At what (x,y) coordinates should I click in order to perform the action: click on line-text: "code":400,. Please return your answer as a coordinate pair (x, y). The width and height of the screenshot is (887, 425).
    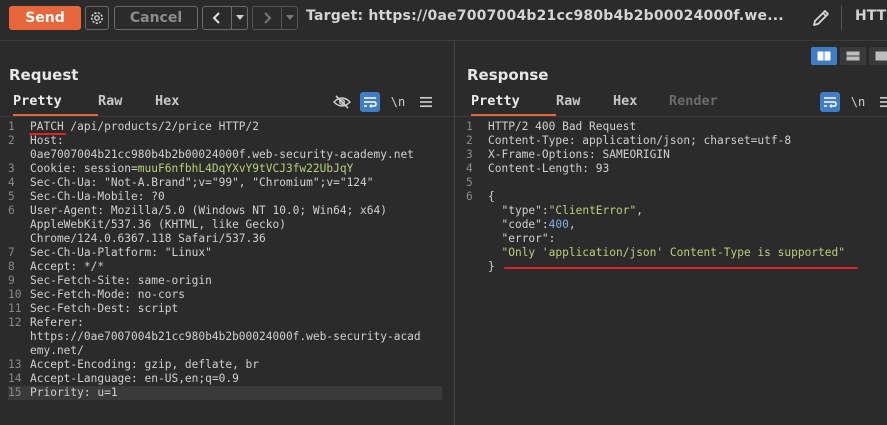
    Looking at the image, I should click on (531, 225).